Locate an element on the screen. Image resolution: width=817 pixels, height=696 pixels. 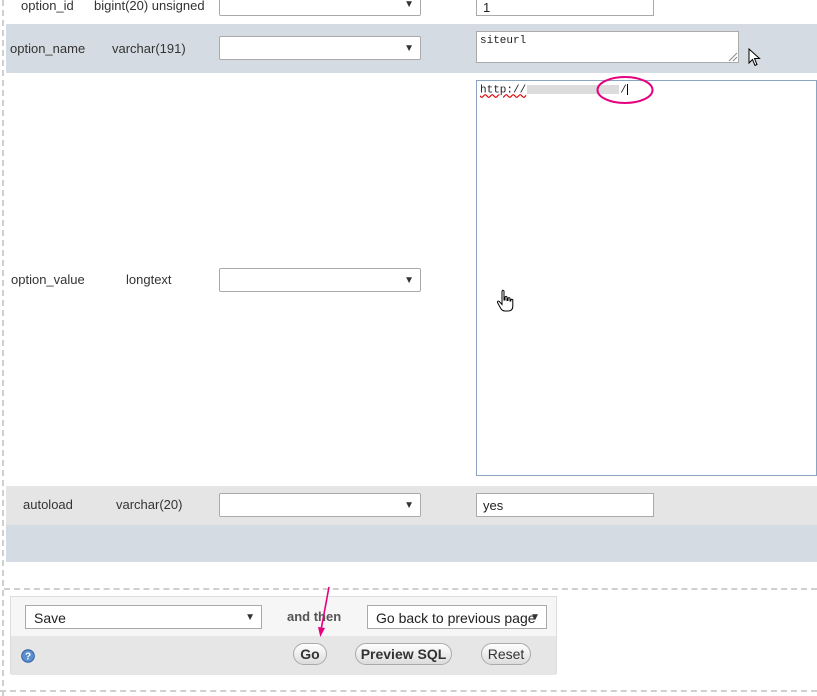
value-input: 1 is located at coordinates (565, 8).